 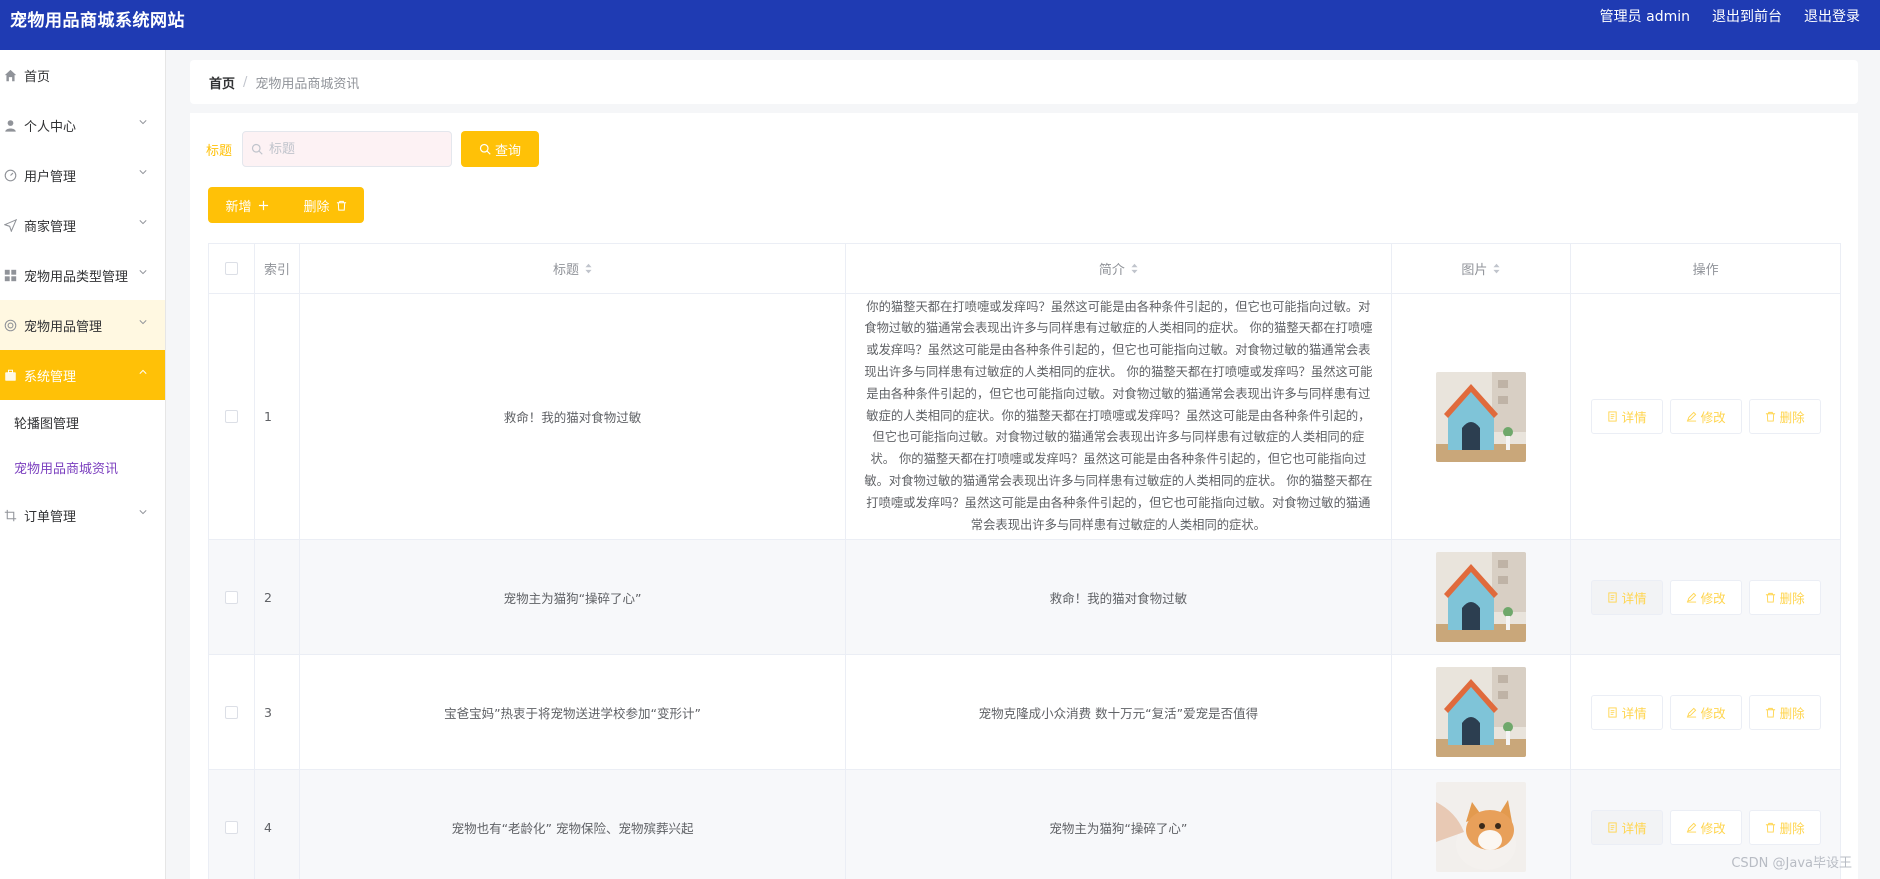 I want to click on row-title: 宠物也有“老龄化” 宠物保险、宠物殡葬兴起, so click(x=573, y=824).